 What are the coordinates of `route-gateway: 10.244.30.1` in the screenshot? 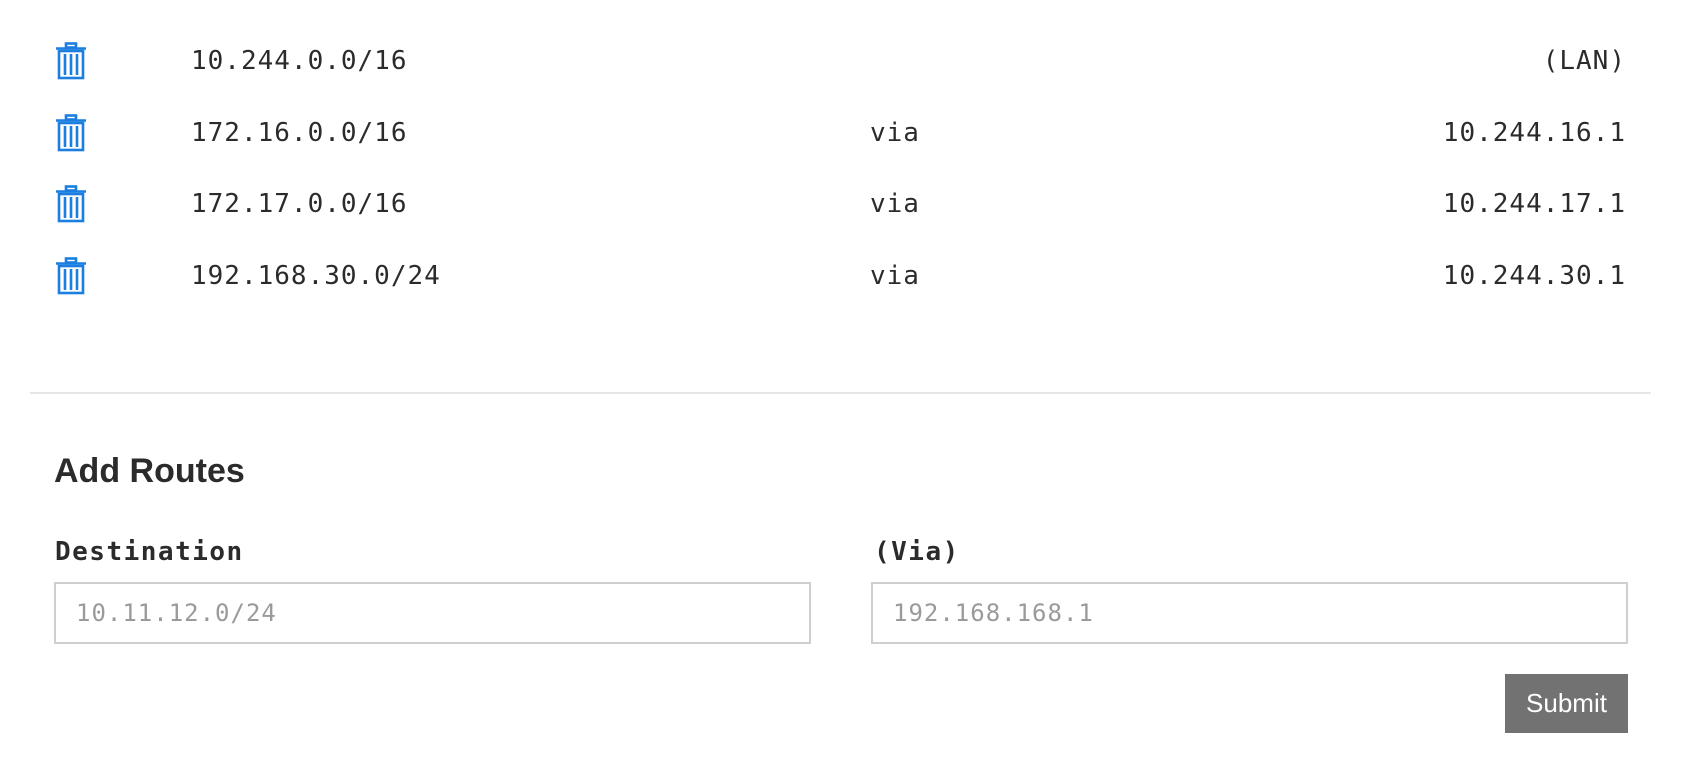 It's located at (1534, 275).